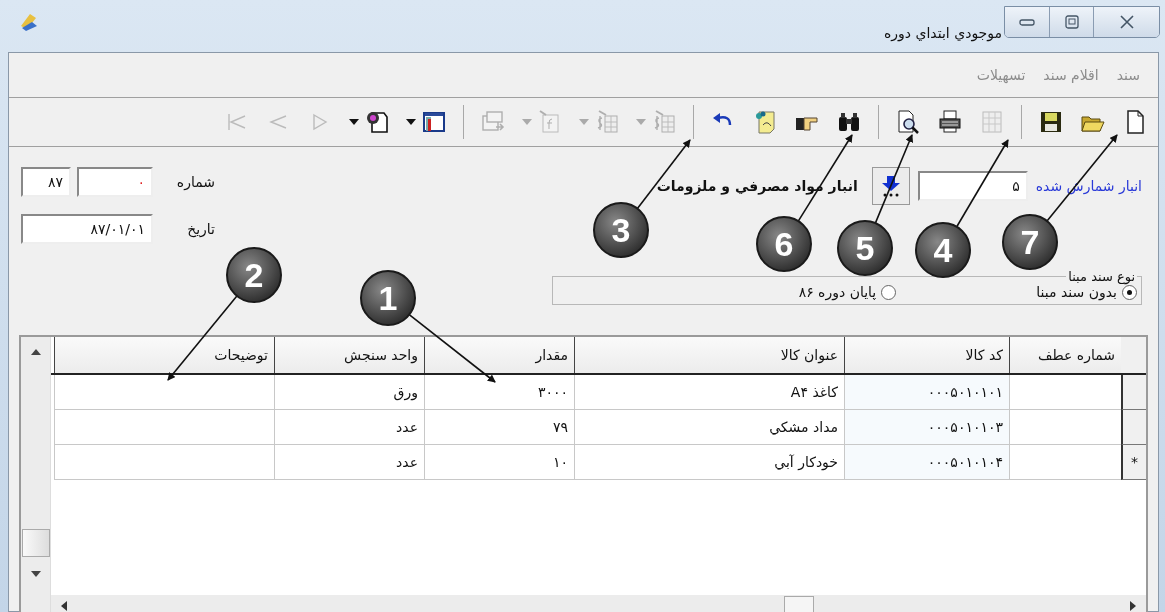 The width and height of the screenshot is (1165, 612). I want to click on column-header: عنوان کالا, so click(709, 355).